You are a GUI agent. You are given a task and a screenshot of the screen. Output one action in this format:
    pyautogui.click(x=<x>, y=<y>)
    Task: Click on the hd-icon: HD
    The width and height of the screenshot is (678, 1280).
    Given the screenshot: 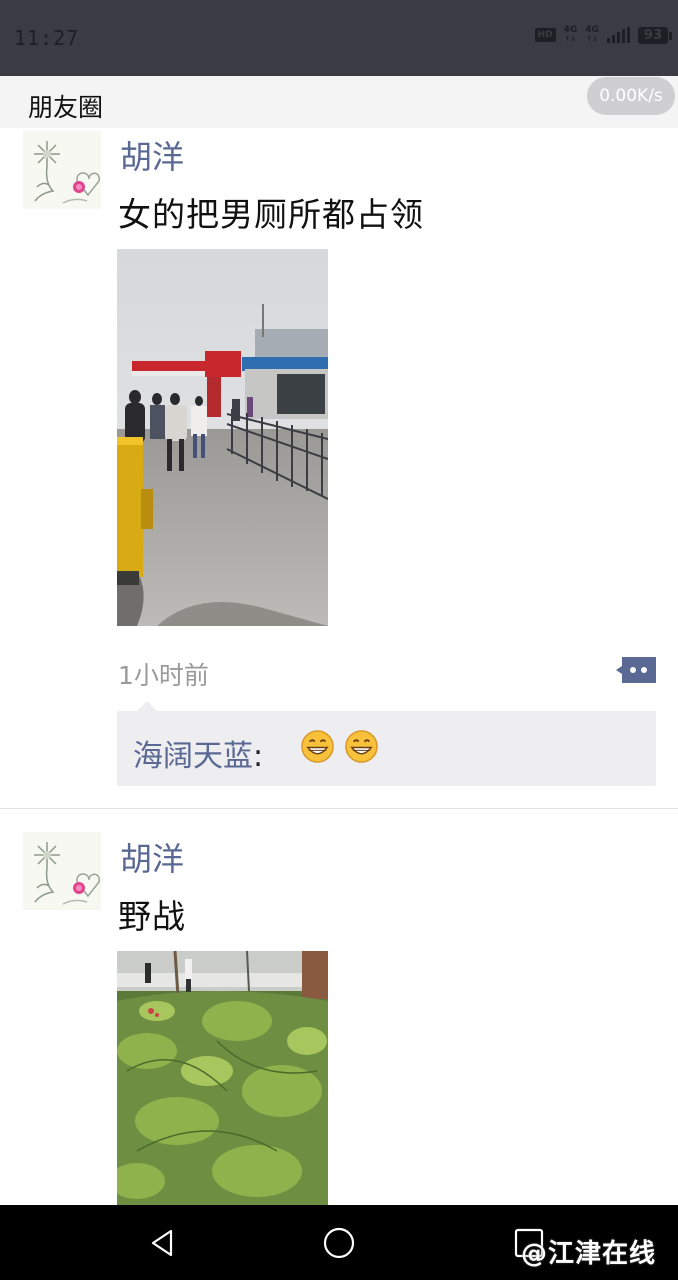 What is the action you would take?
    pyautogui.click(x=545, y=35)
    